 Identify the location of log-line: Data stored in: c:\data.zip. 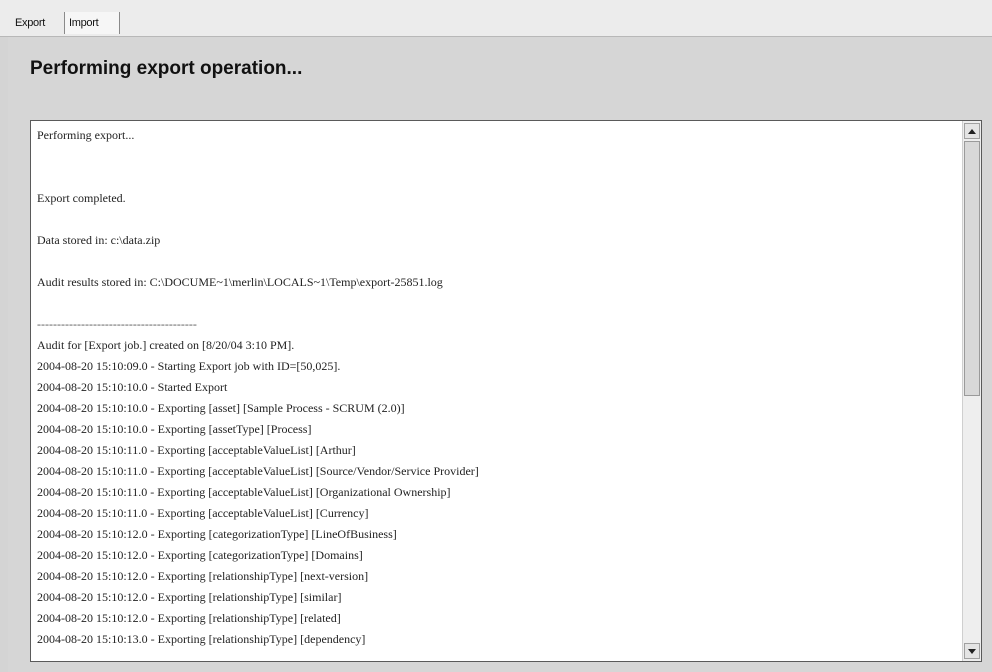
(99, 240).